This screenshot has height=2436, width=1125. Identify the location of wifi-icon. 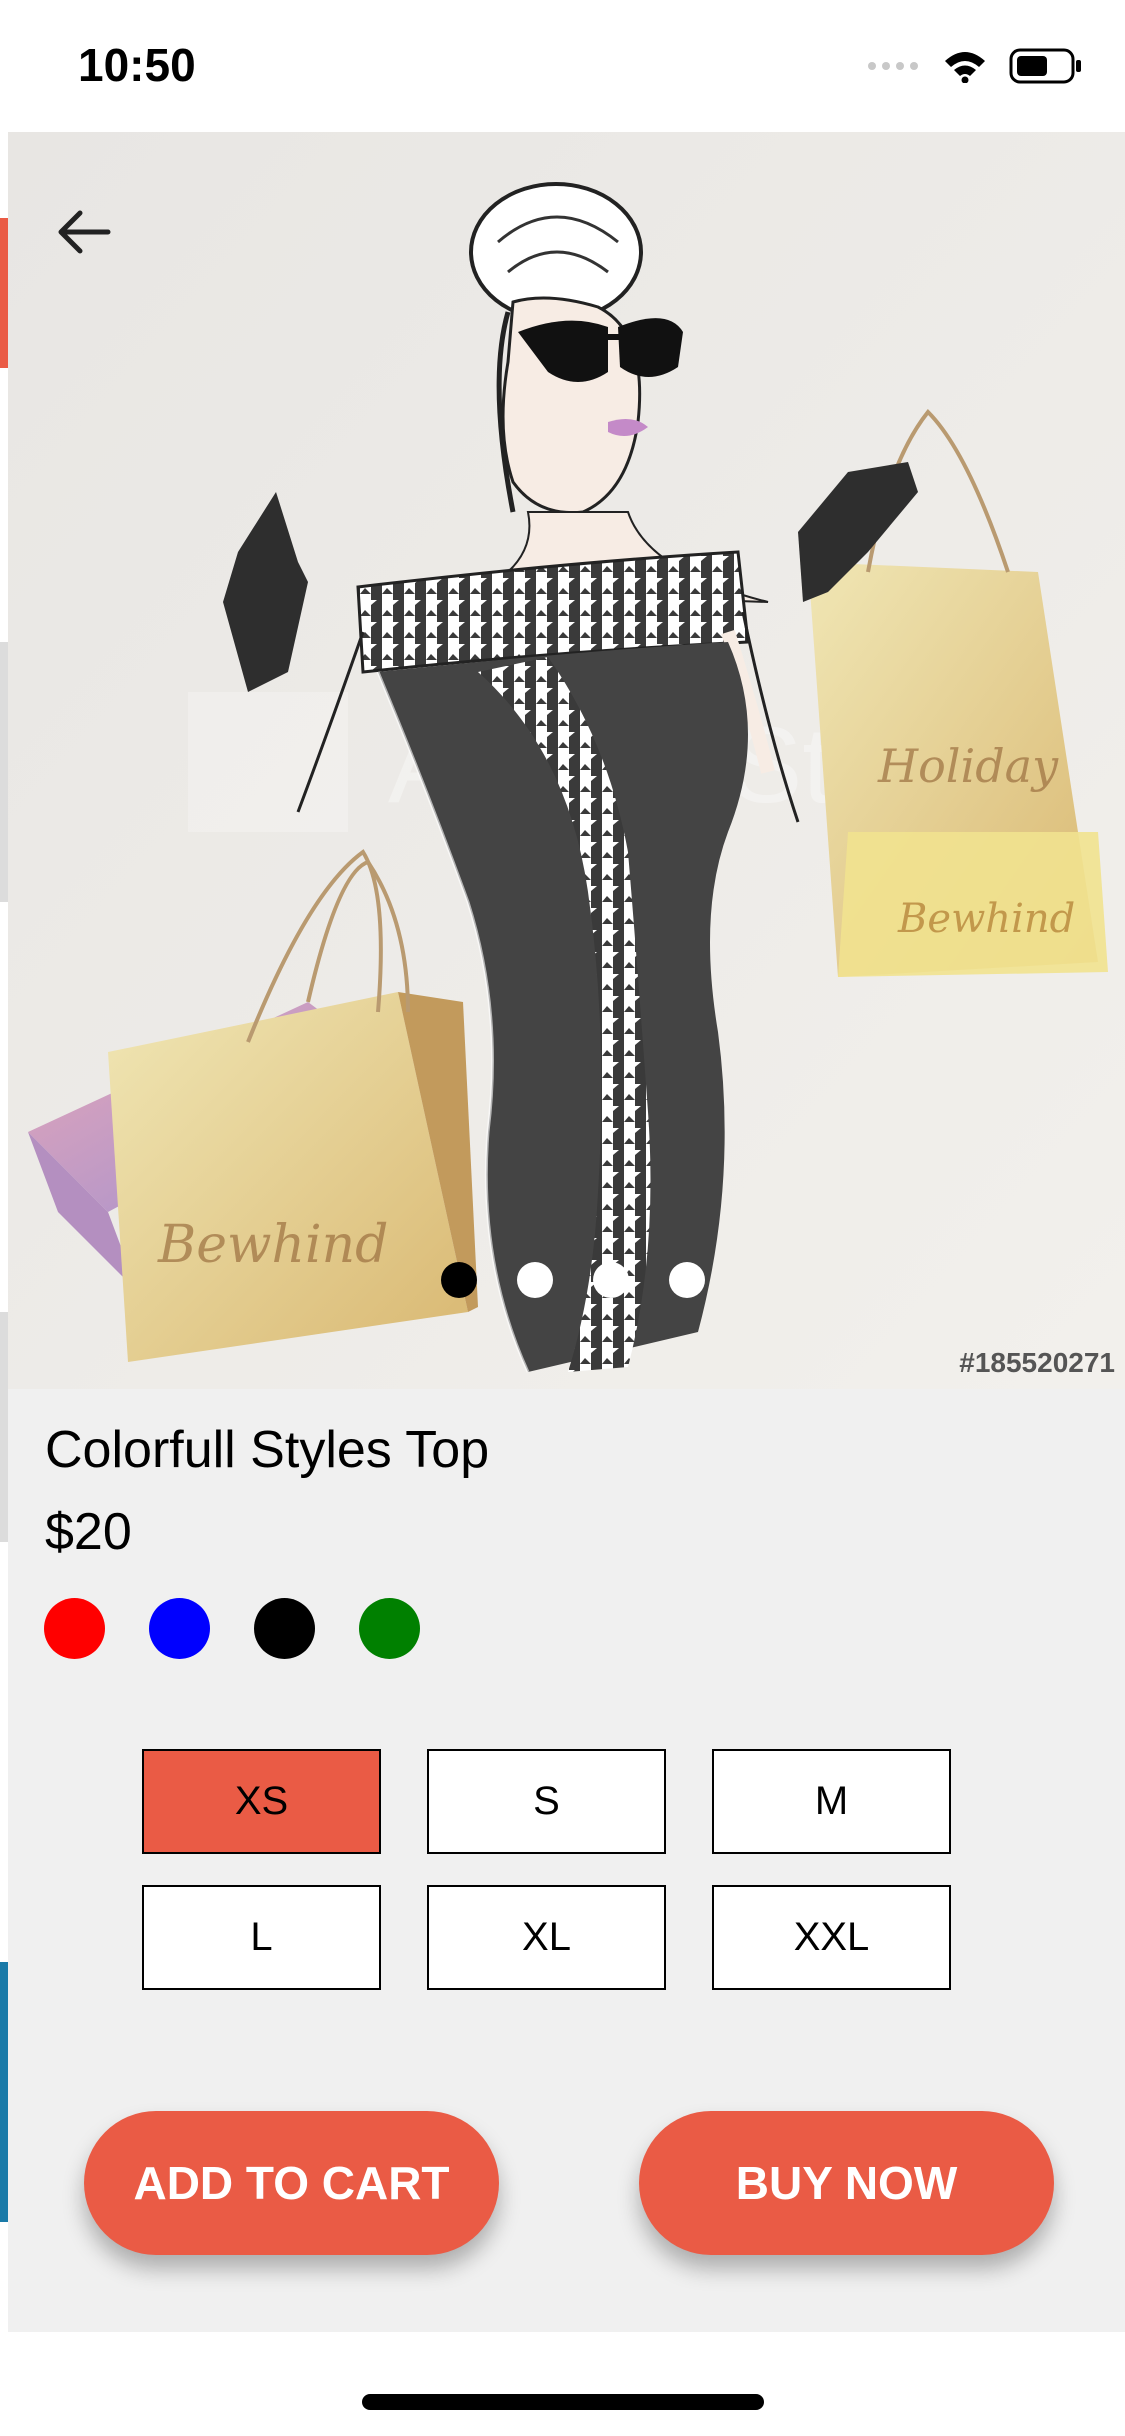
(965, 67).